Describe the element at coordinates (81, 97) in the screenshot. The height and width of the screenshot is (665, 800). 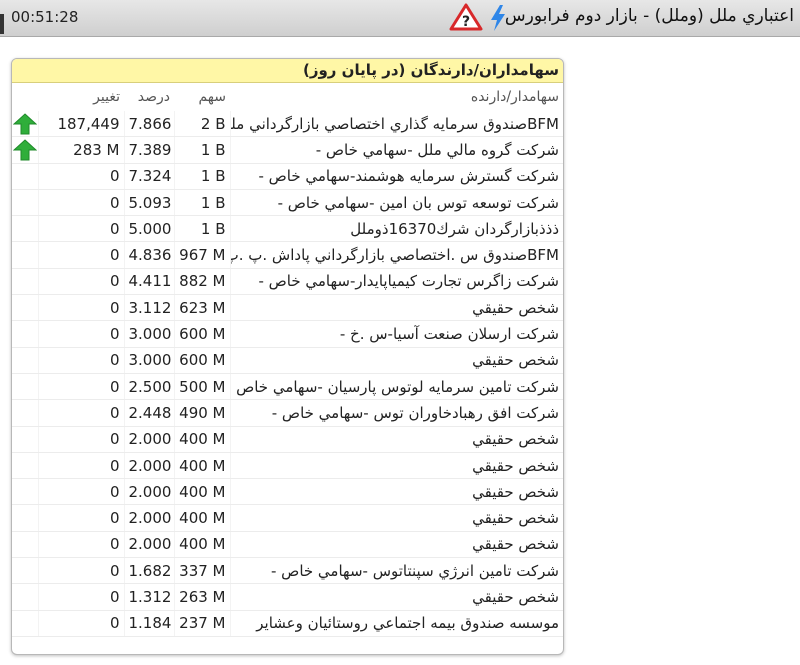
I see `header-change: تغيير` at that location.